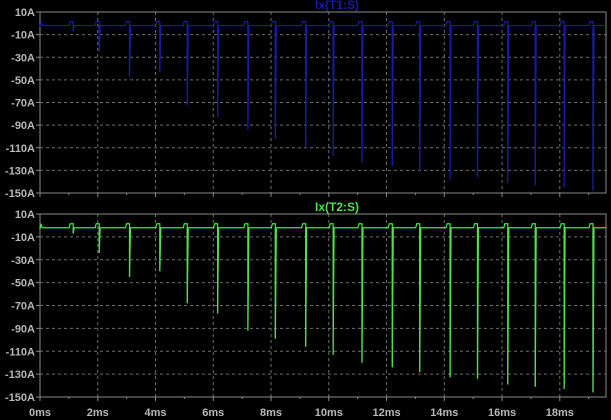 The height and width of the screenshot is (420, 611). I want to click on x-tick-label: 6ms, so click(213, 413).